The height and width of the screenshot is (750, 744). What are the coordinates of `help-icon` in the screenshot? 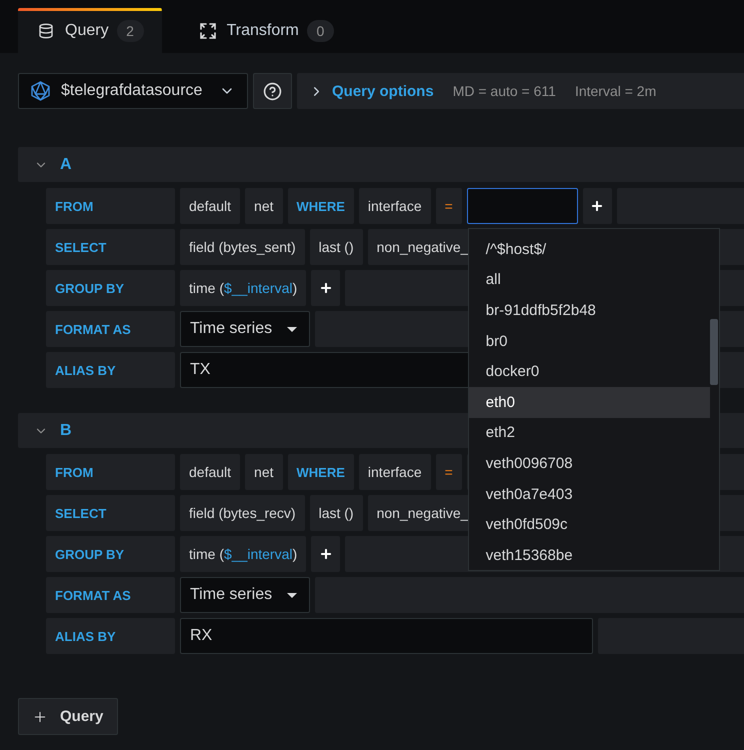 It's located at (272, 91).